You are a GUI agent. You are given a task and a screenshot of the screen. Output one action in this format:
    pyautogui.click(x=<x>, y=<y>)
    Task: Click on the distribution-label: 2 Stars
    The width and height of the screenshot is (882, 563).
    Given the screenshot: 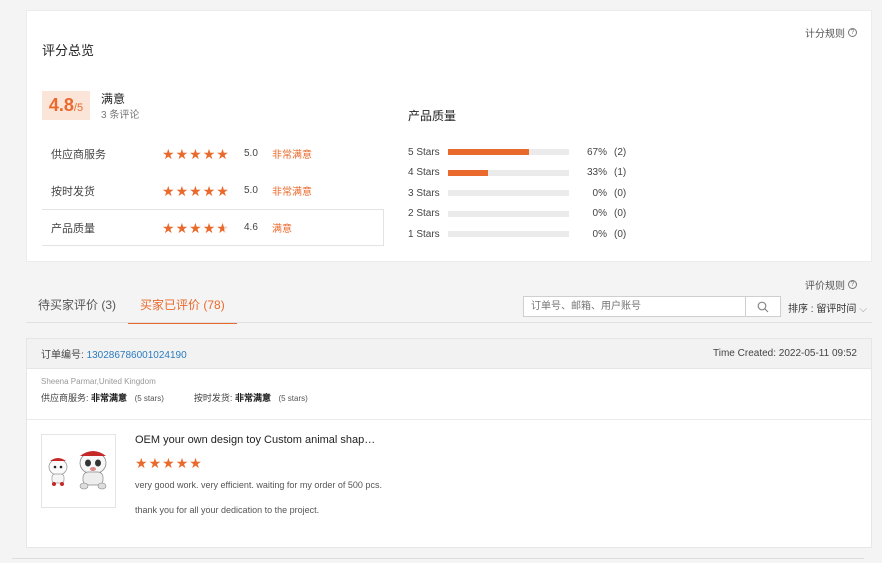 What is the action you would take?
    pyautogui.click(x=424, y=214)
    